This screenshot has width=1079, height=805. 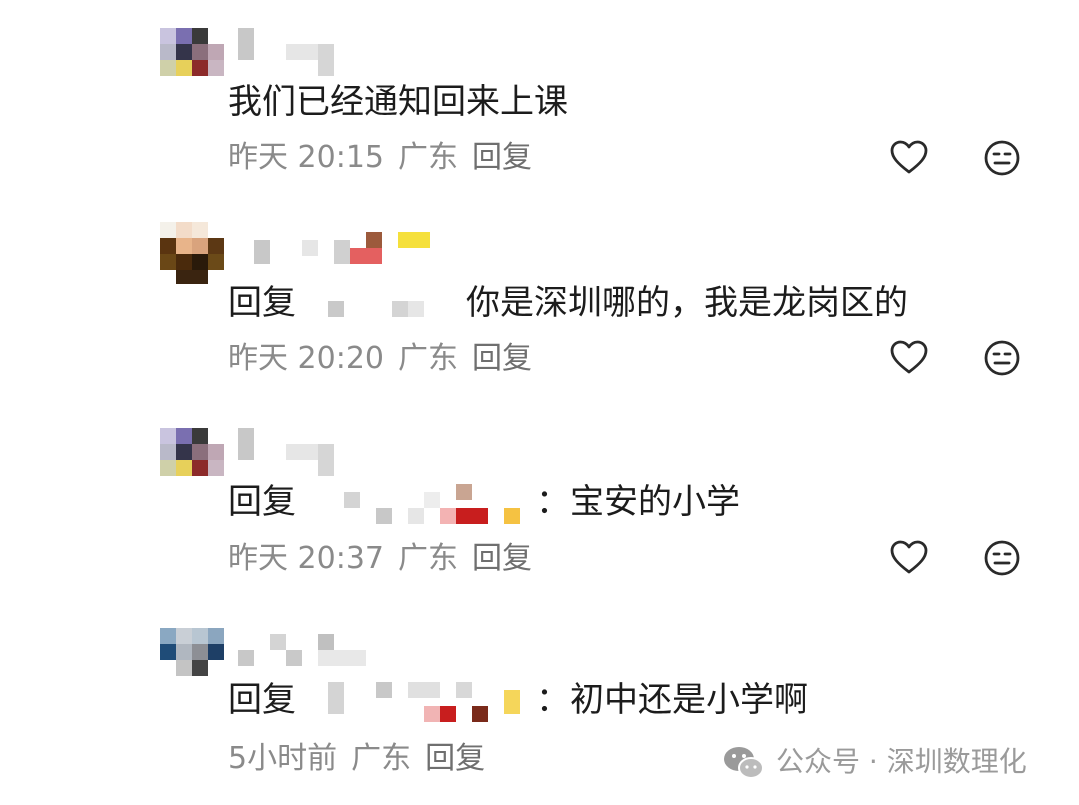 I want to click on comment-time: 5小时前, so click(x=283, y=758).